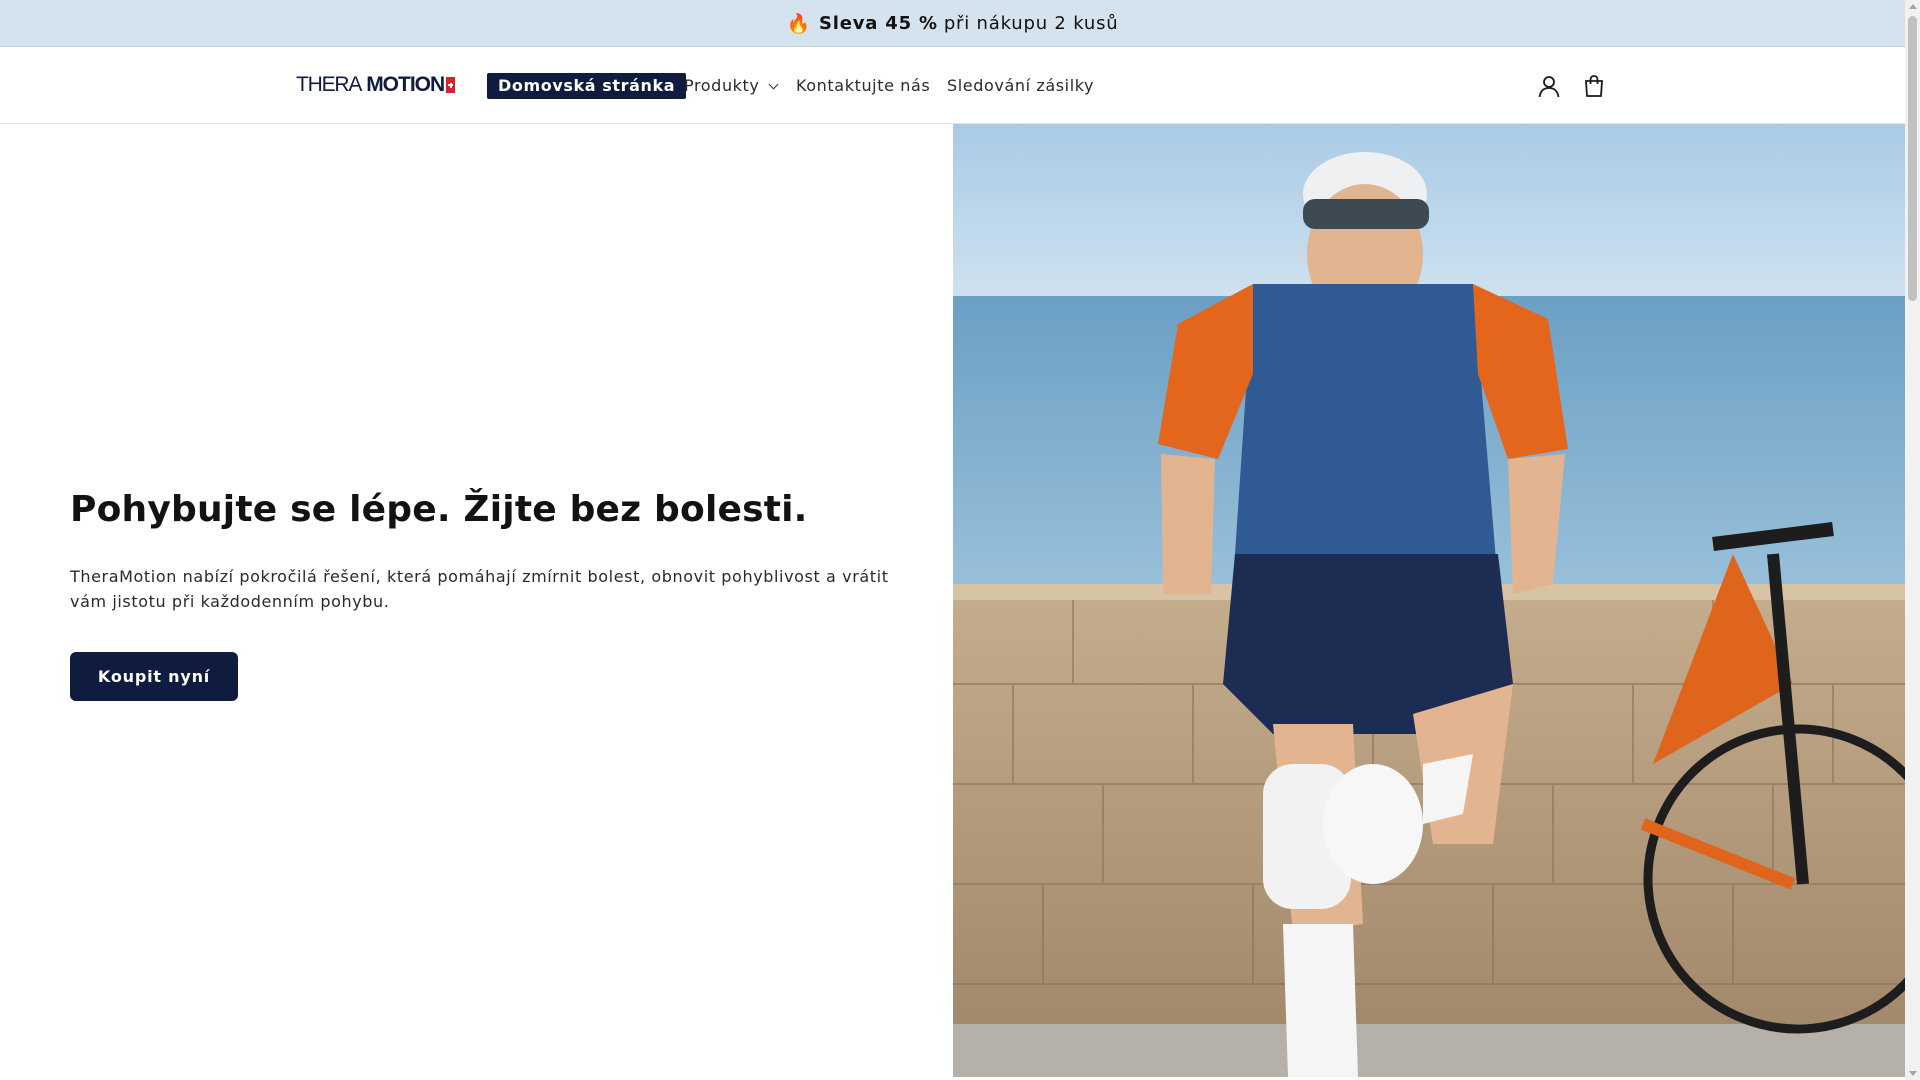  Describe the element at coordinates (878, 23) in the screenshot. I see `announcement-discount: Sleva 45 %` at that location.